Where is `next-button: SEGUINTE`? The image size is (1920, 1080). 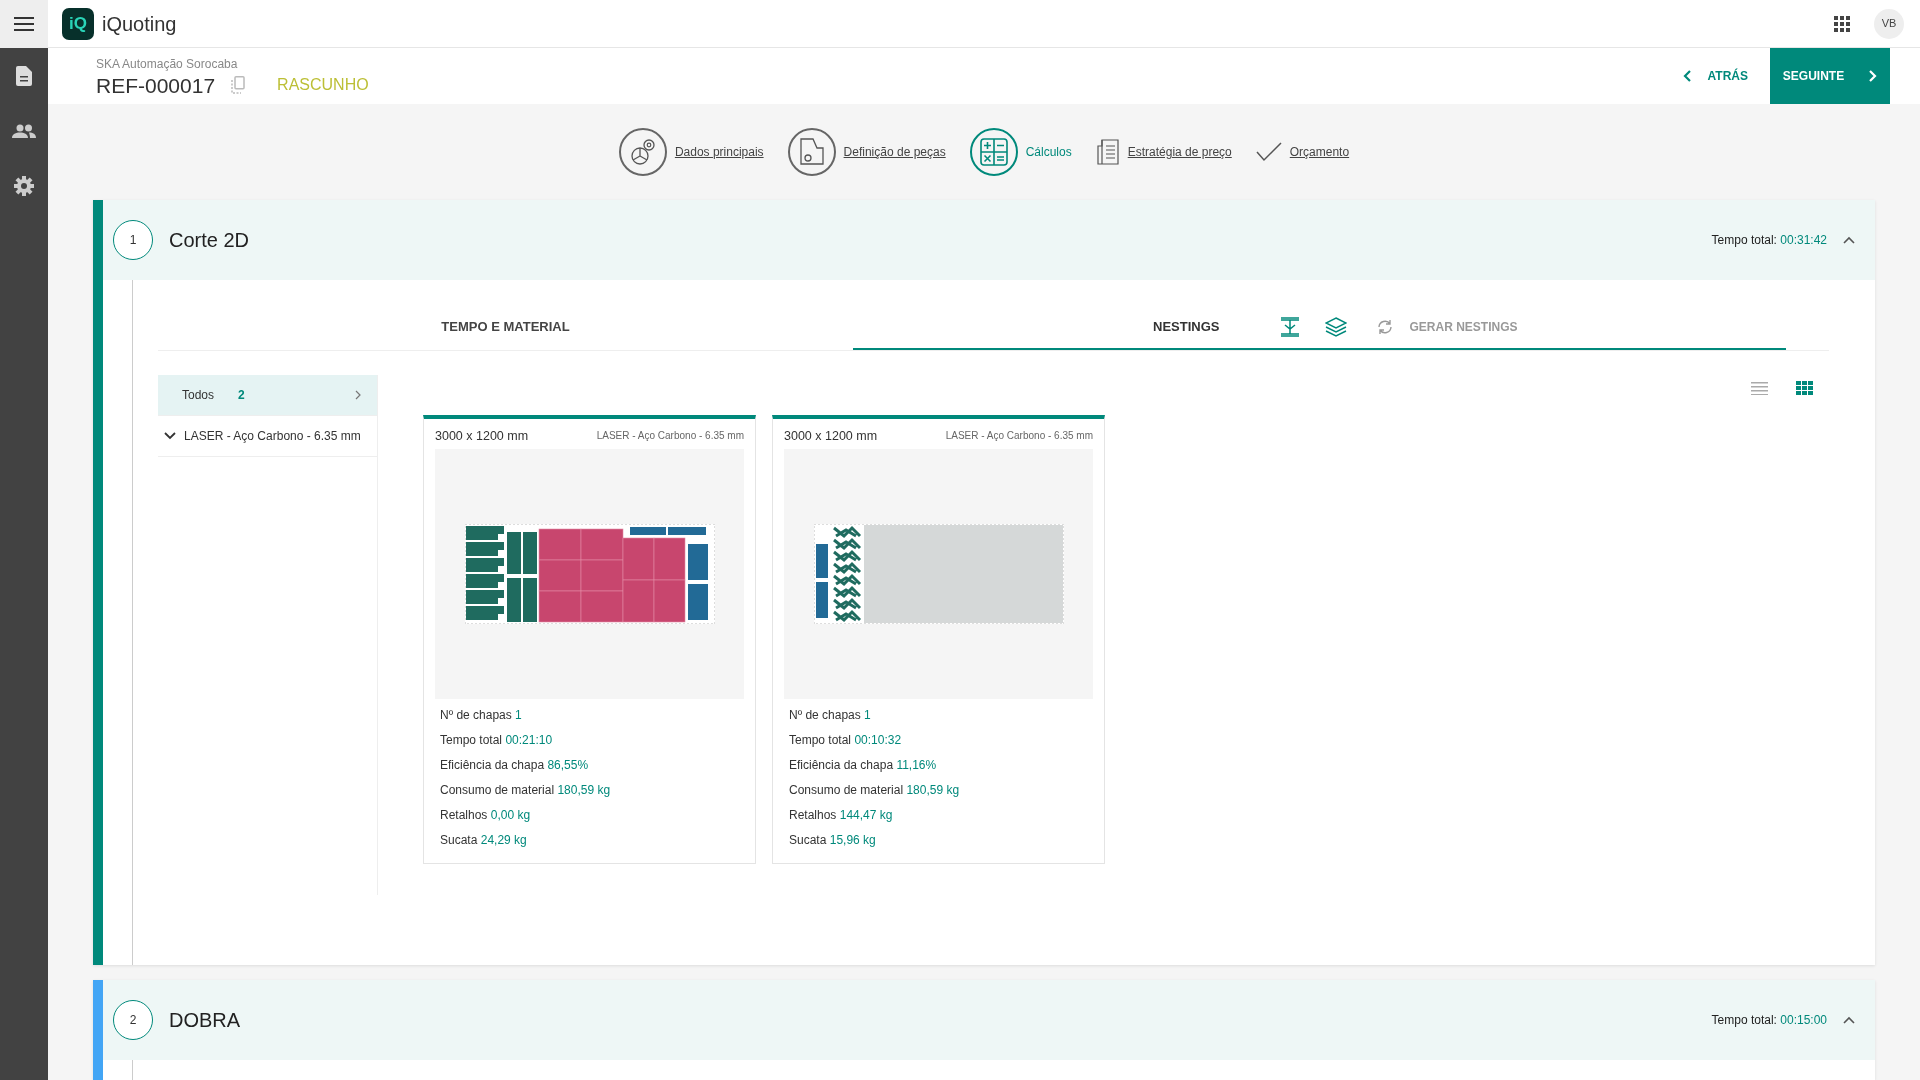 next-button: SEGUINTE is located at coordinates (1830, 76).